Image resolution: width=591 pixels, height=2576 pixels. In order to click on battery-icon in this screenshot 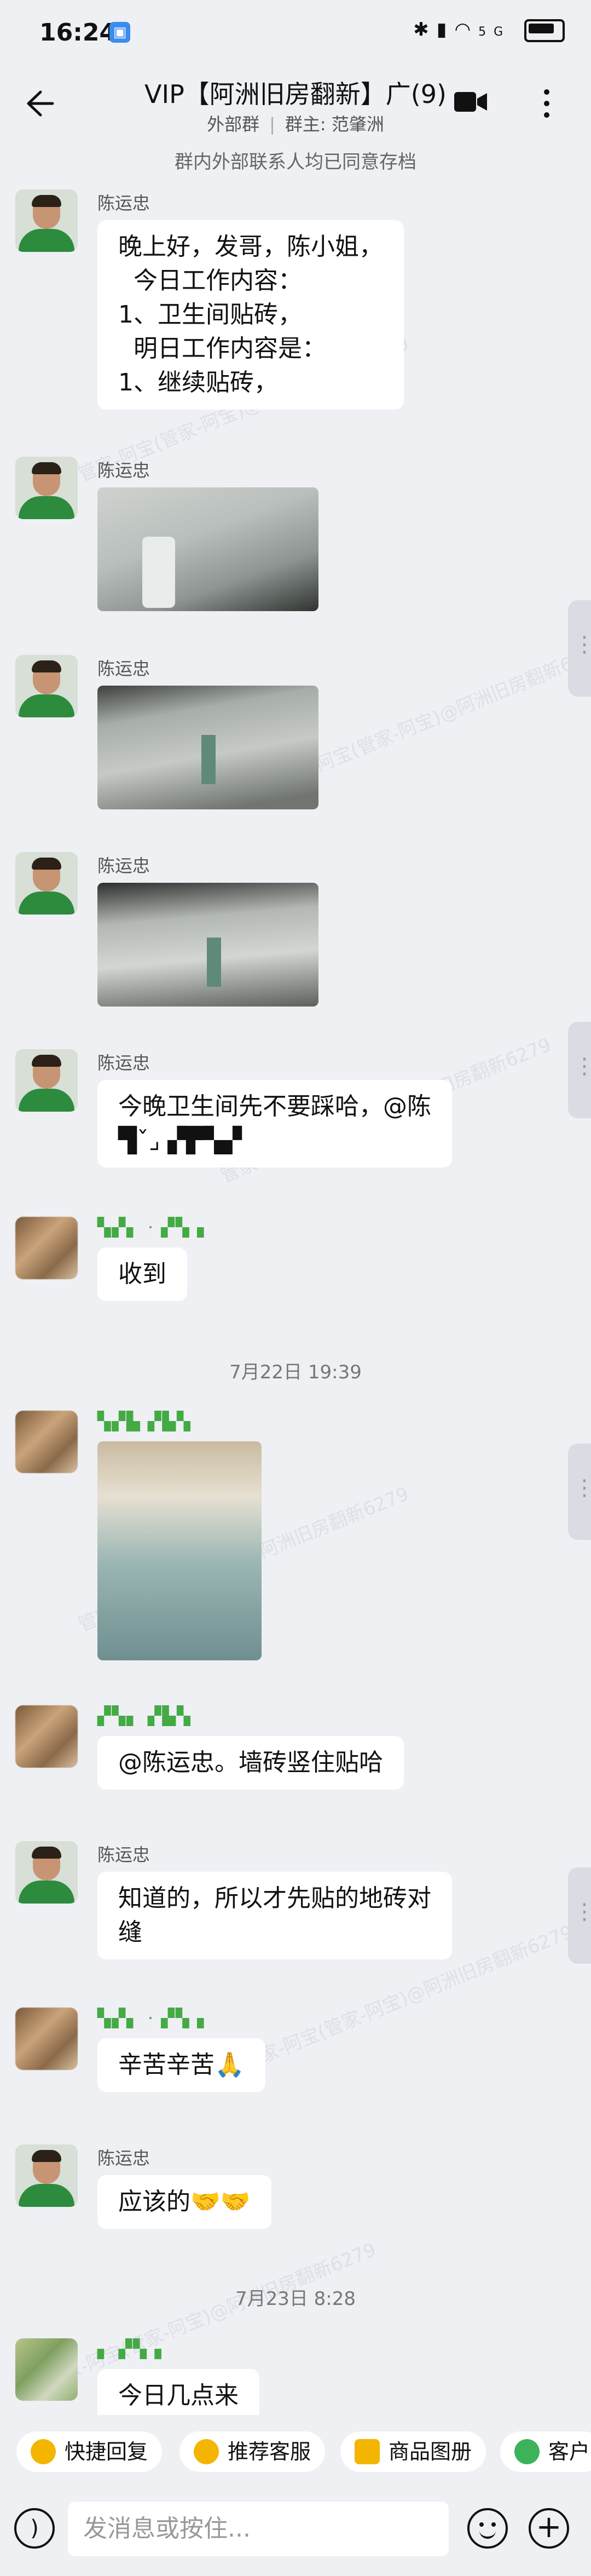, I will do `click(544, 30)`.